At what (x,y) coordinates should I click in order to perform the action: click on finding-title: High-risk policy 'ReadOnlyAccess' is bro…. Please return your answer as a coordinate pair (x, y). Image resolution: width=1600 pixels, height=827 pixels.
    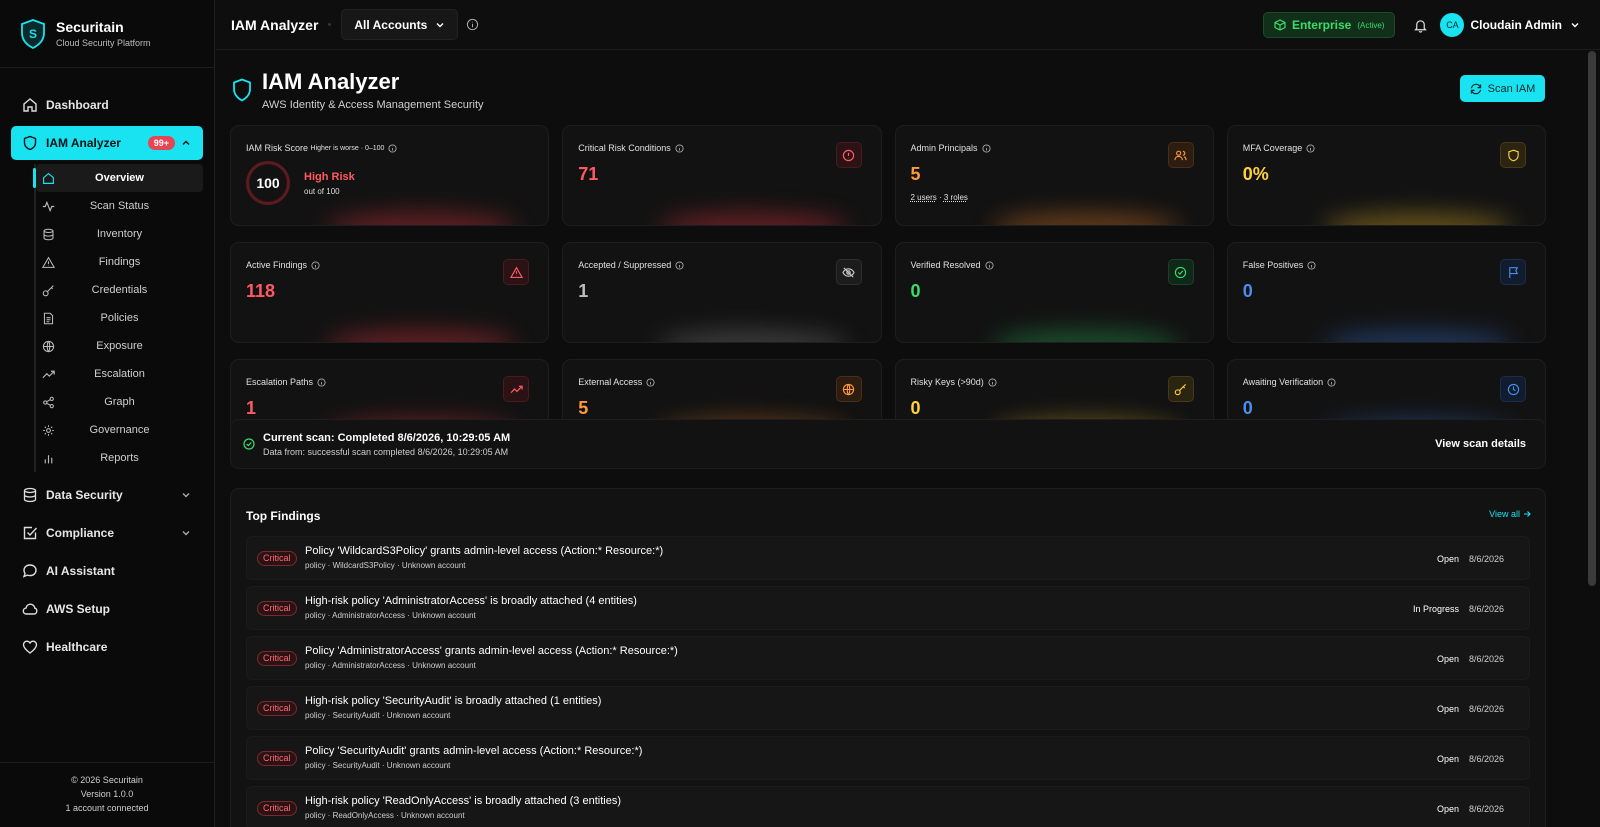
    Looking at the image, I should click on (463, 801).